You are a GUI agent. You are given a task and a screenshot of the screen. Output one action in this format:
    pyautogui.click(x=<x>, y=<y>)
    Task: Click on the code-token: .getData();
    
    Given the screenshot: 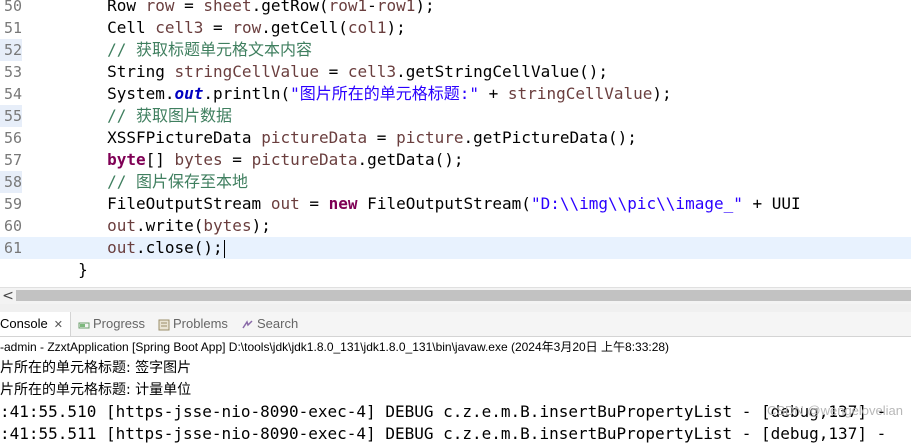 What is the action you would take?
    pyautogui.click(x=410, y=159)
    